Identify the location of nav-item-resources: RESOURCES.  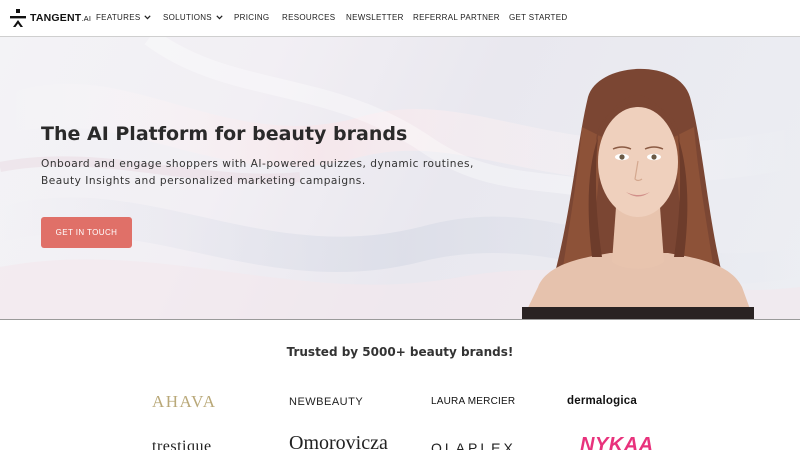
(308, 17).